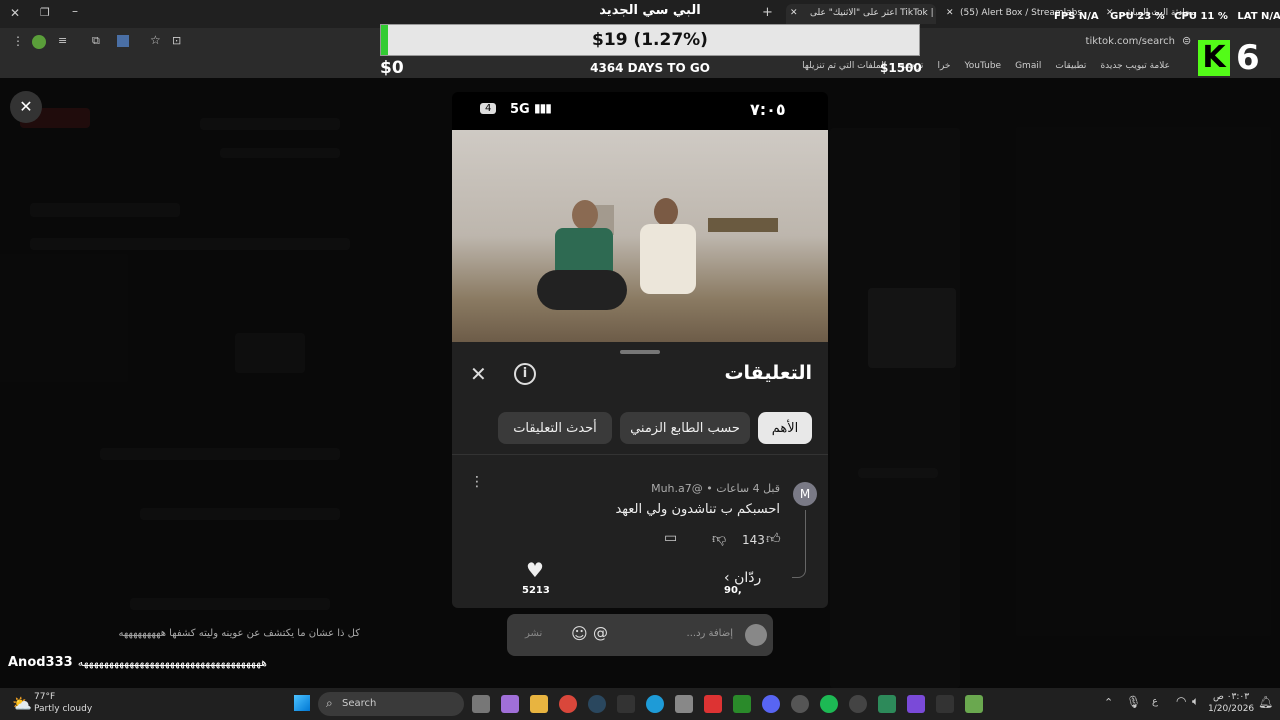  What do you see at coordinates (391, 704) in the screenshot?
I see `taskbar-search: ⌕ Search` at bounding box center [391, 704].